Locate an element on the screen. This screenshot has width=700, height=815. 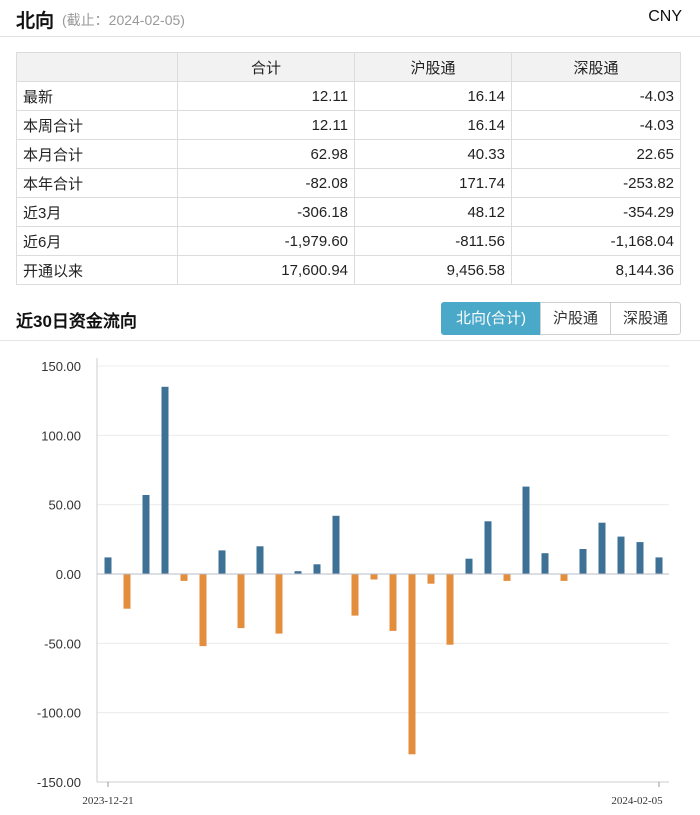
header-bar: 北向 (截止：2024-02-05) CNY is located at coordinates (350, 18).